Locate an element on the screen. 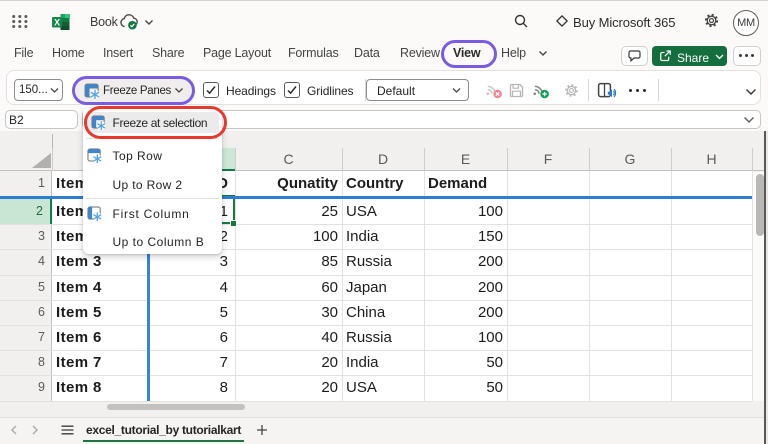 Image resolution: width=768 pixels, height=444 pixels. svg-text: X is located at coordinates (57, 23).